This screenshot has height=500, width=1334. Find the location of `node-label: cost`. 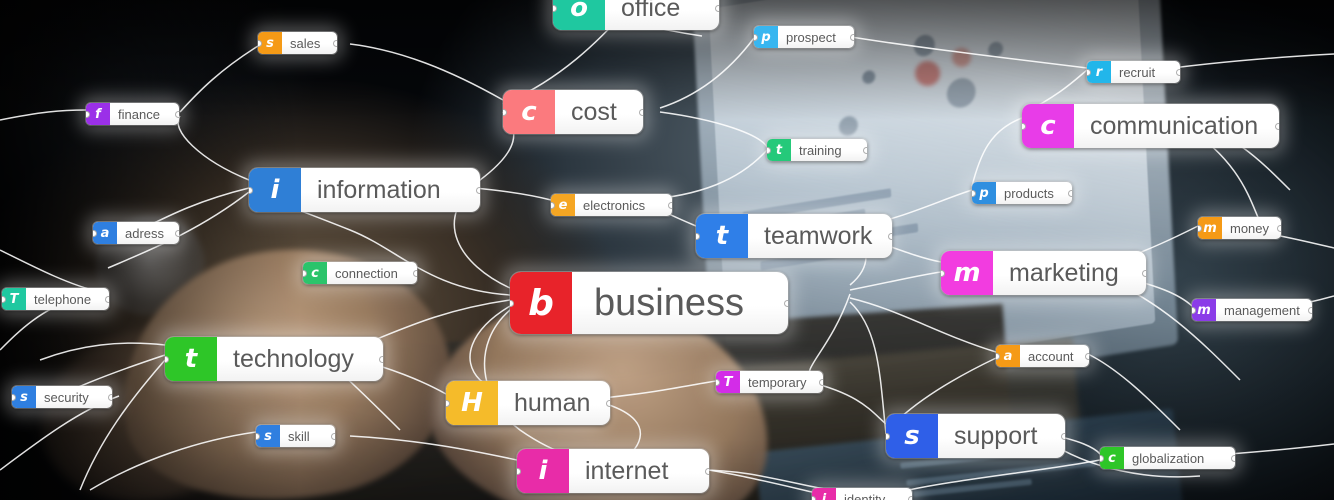

node-label: cost is located at coordinates (594, 111).